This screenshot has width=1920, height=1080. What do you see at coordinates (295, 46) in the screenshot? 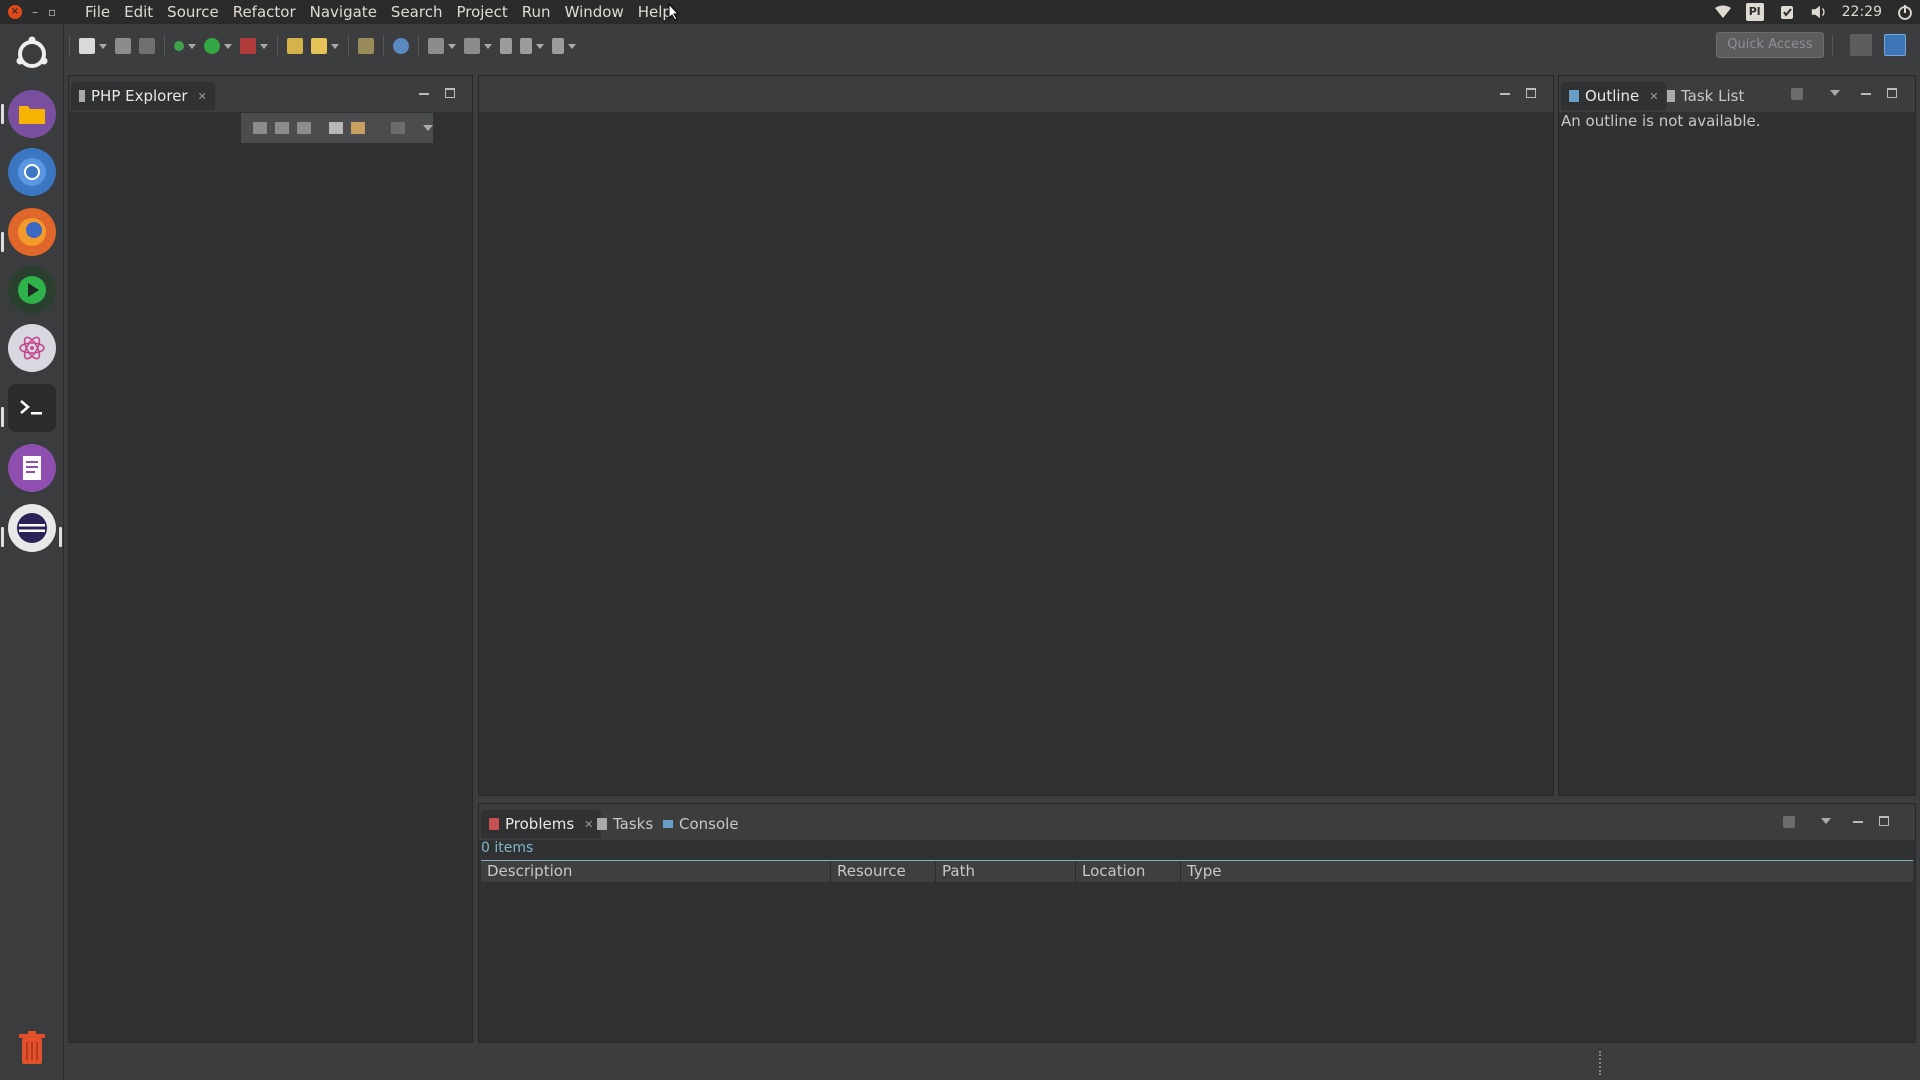
I see `open-folder-icon` at bounding box center [295, 46].